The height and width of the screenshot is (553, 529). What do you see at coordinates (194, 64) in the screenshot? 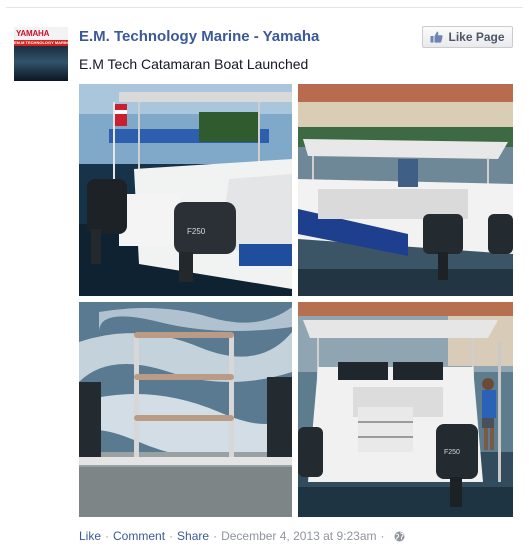
I see `post-text: E.M Tech Catamaran Boat Launched` at bounding box center [194, 64].